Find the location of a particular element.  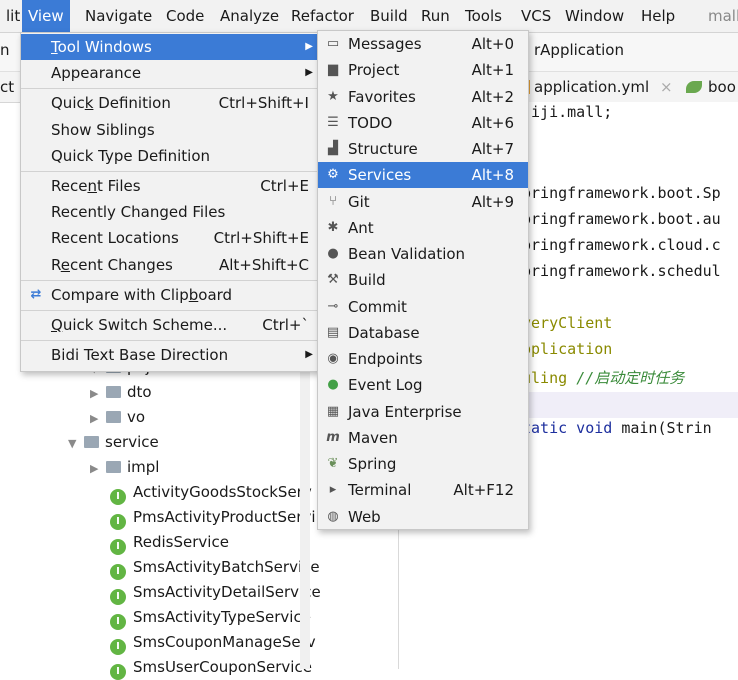

menu-item-ant: ✱ Ant is located at coordinates (423, 228).